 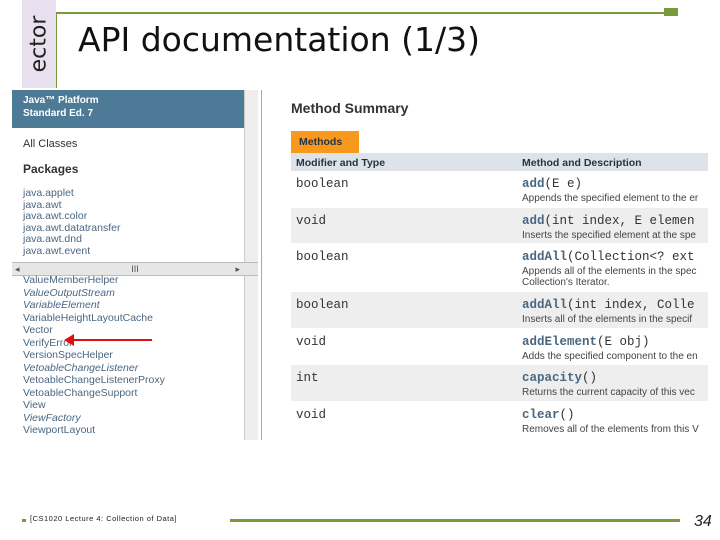 What do you see at coordinates (94, 305) in the screenshot?
I see `class-link: VariableElement` at bounding box center [94, 305].